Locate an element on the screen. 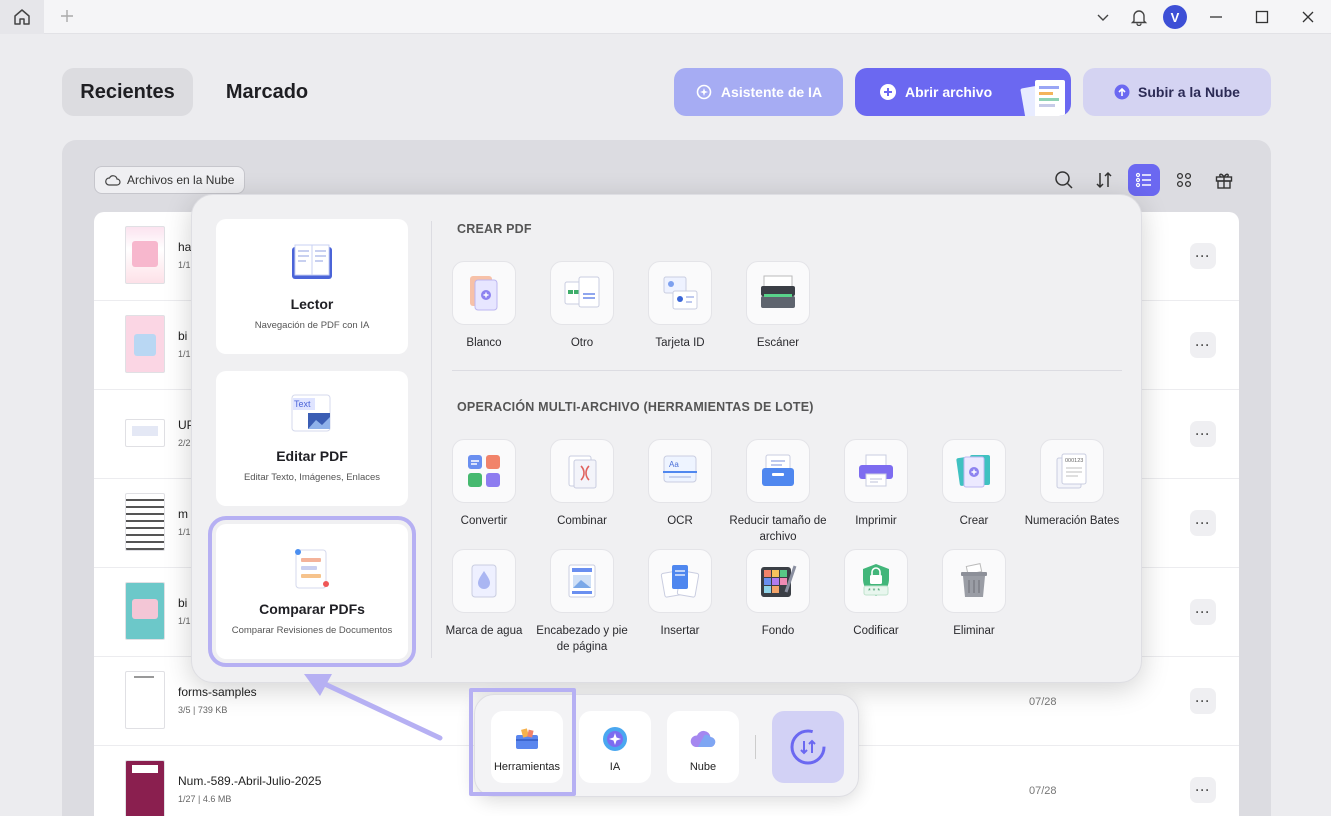  gift-icon is located at coordinates (1224, 181).